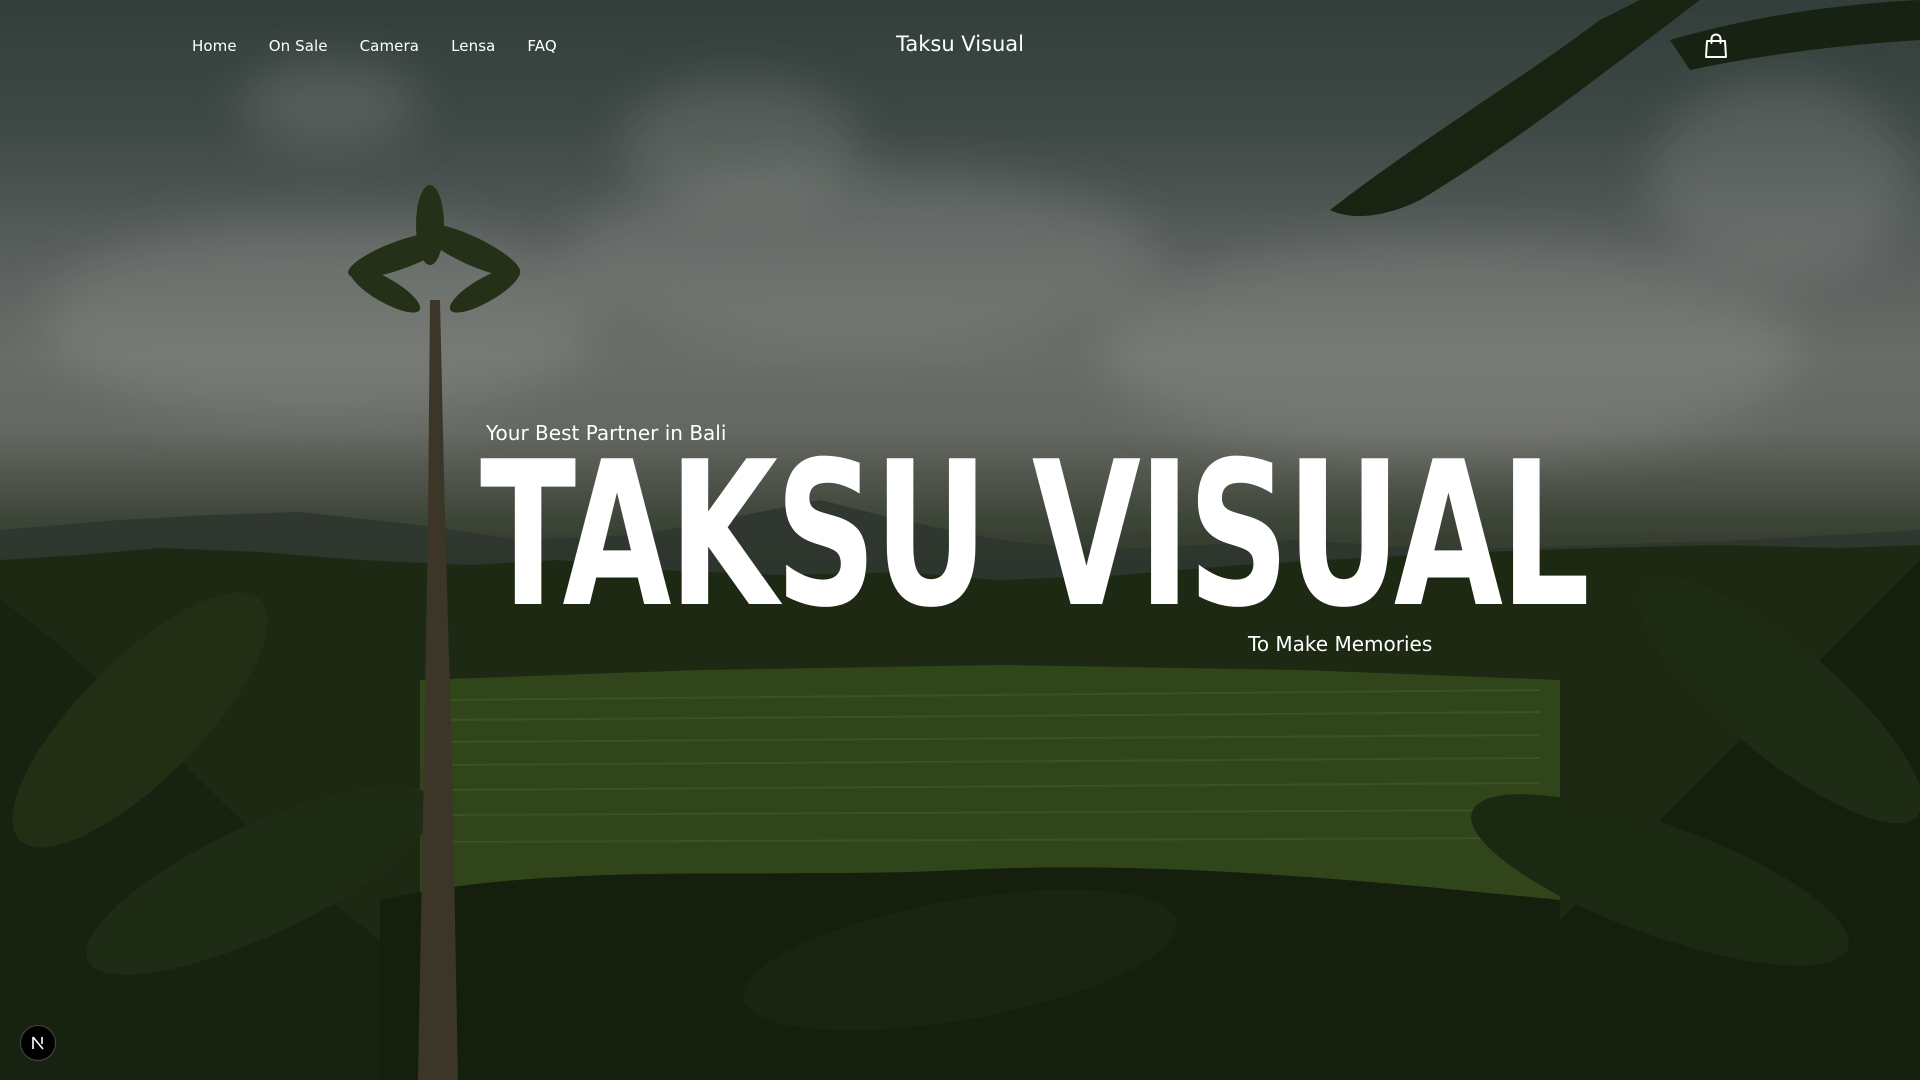 The height and width of the screenshot is (1080, 1920). I want to click on nextjs-n-icon, so click(38, 1043).